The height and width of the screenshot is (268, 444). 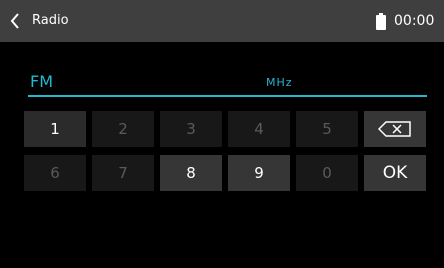 I want to click on key-0: 0, so click(x=327, y=173).